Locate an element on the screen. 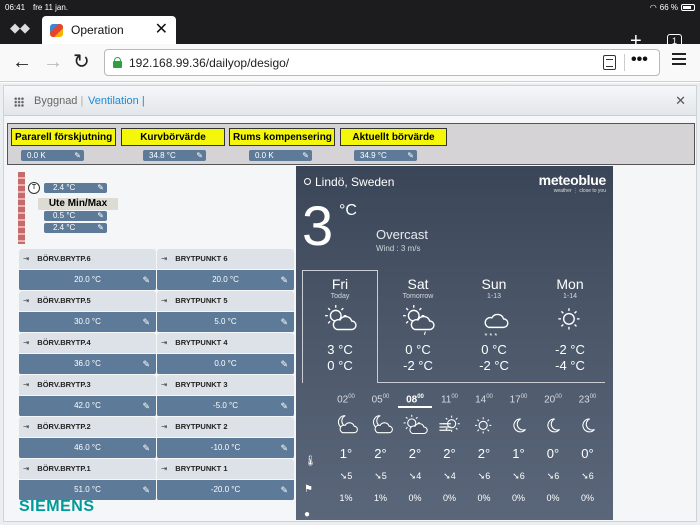  breakpoint-label: ⇥ BRYTPUNKT 6 is located at coordinates (225, 259).